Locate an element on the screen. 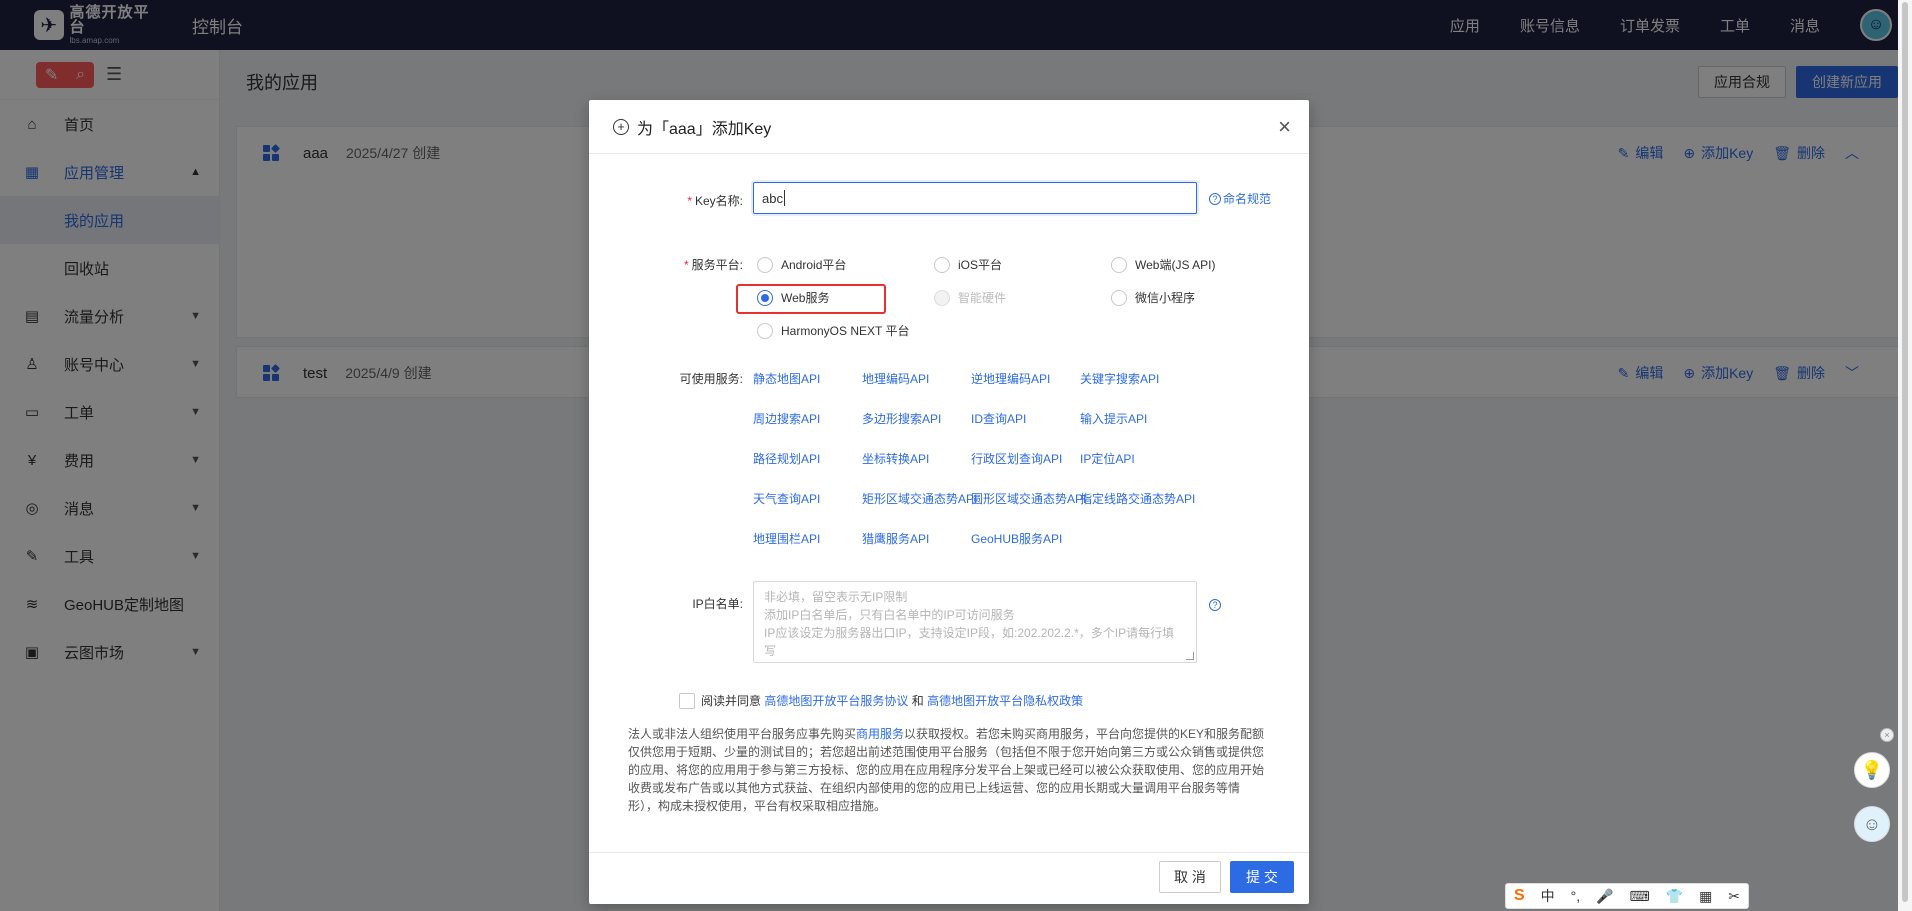  radio-web-js-api: Web端(JS API) is located at coordinates (1163, 264).